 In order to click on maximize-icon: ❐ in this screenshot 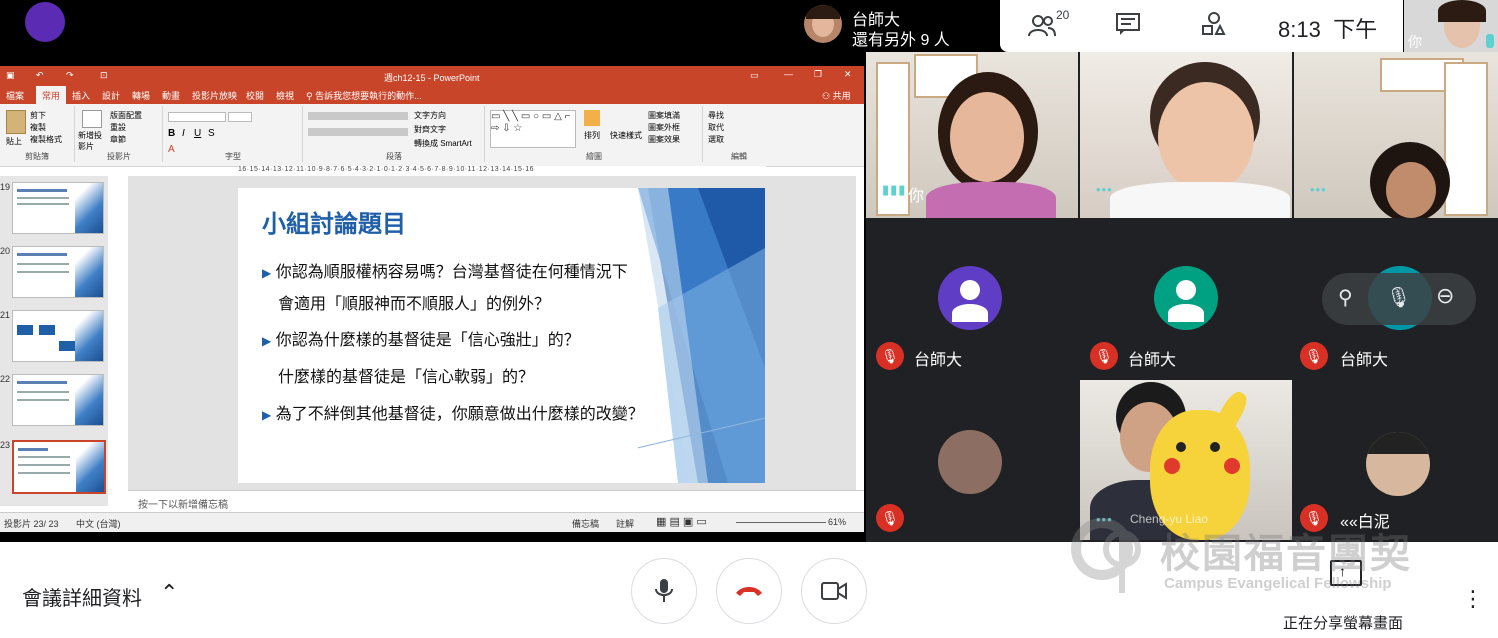, I will do `click(818, 74)`.